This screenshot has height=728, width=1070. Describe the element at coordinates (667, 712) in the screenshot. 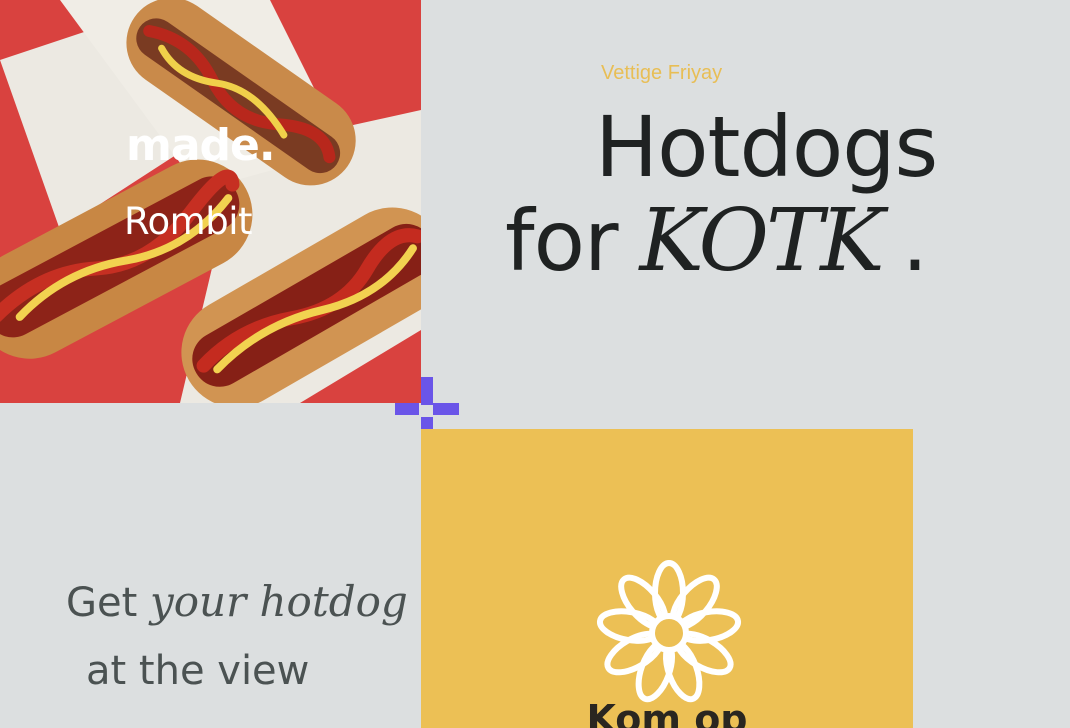

I see `card-heading: Kom op` at that location.